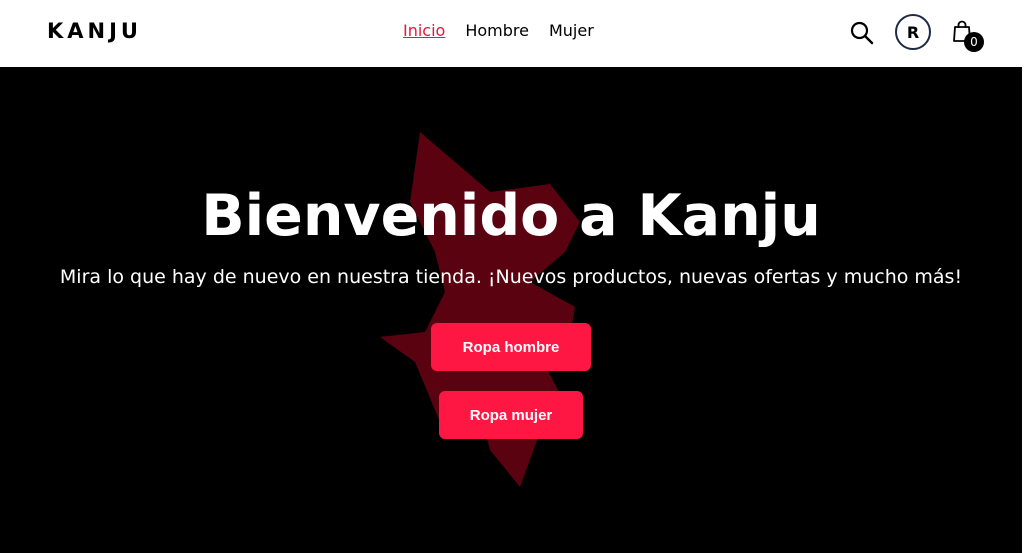  I want to click on search-button, so click(862, 33).